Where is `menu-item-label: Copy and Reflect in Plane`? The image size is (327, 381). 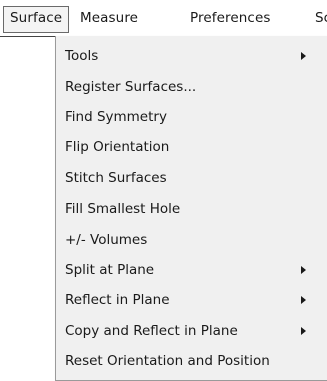
menu-item-label: Copy and Reflect in Plane is located at coordinates (151, 331).